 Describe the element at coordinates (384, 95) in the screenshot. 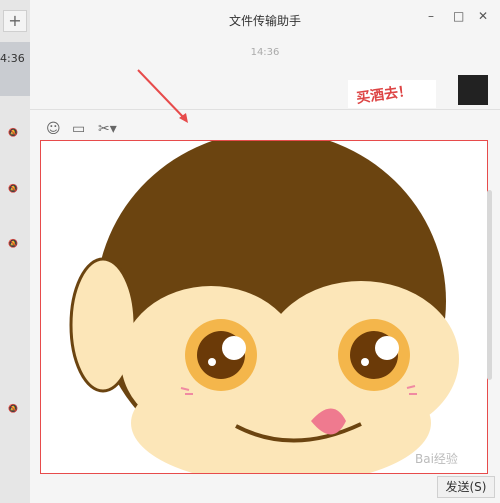

I see `sticker-text: 买酒去！` at that location.